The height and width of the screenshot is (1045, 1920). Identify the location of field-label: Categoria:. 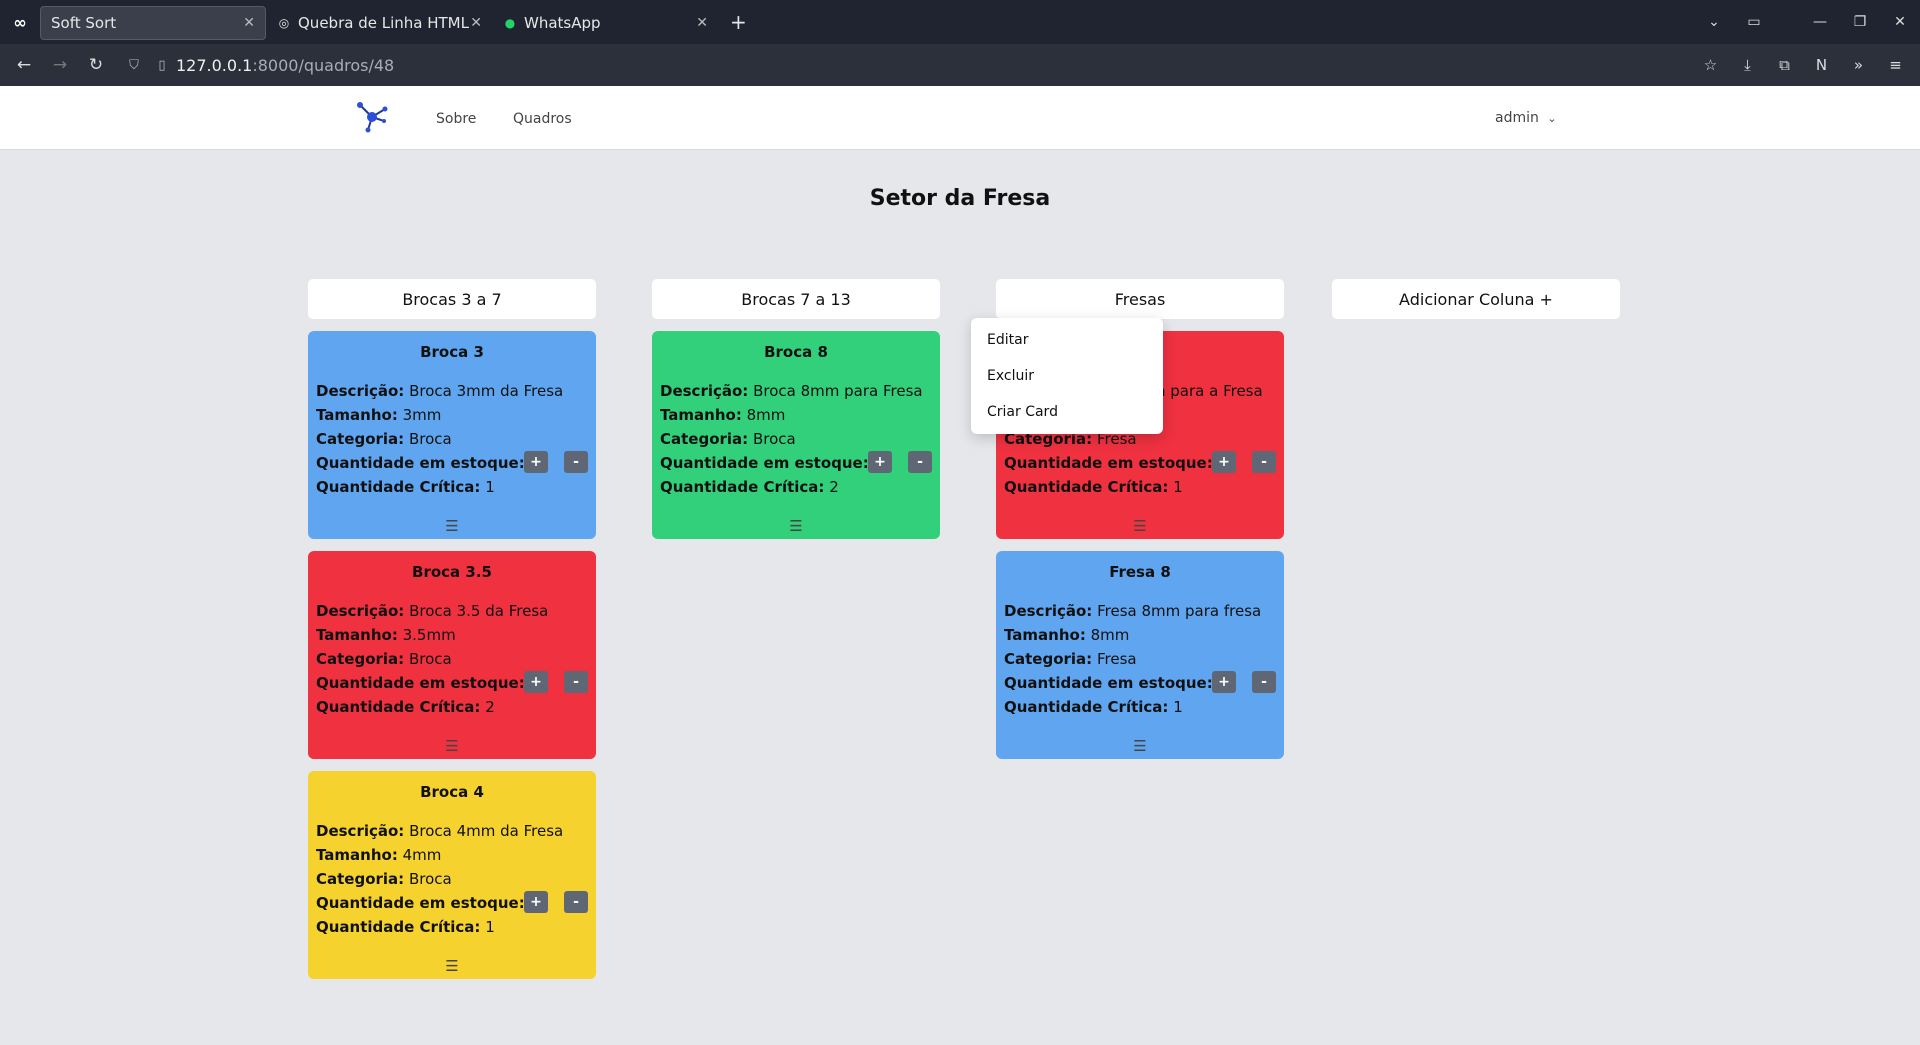
(360, 659).